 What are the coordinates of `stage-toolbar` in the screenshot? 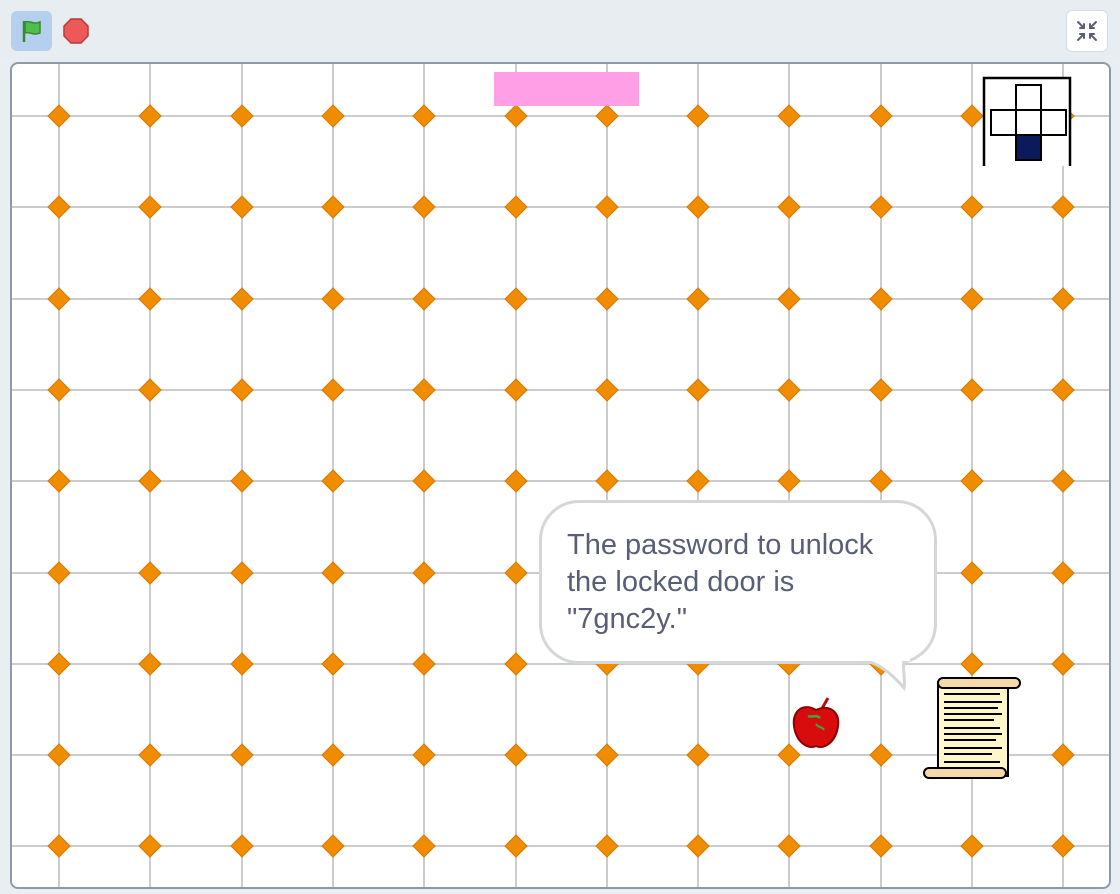 It's located at (560, 30).